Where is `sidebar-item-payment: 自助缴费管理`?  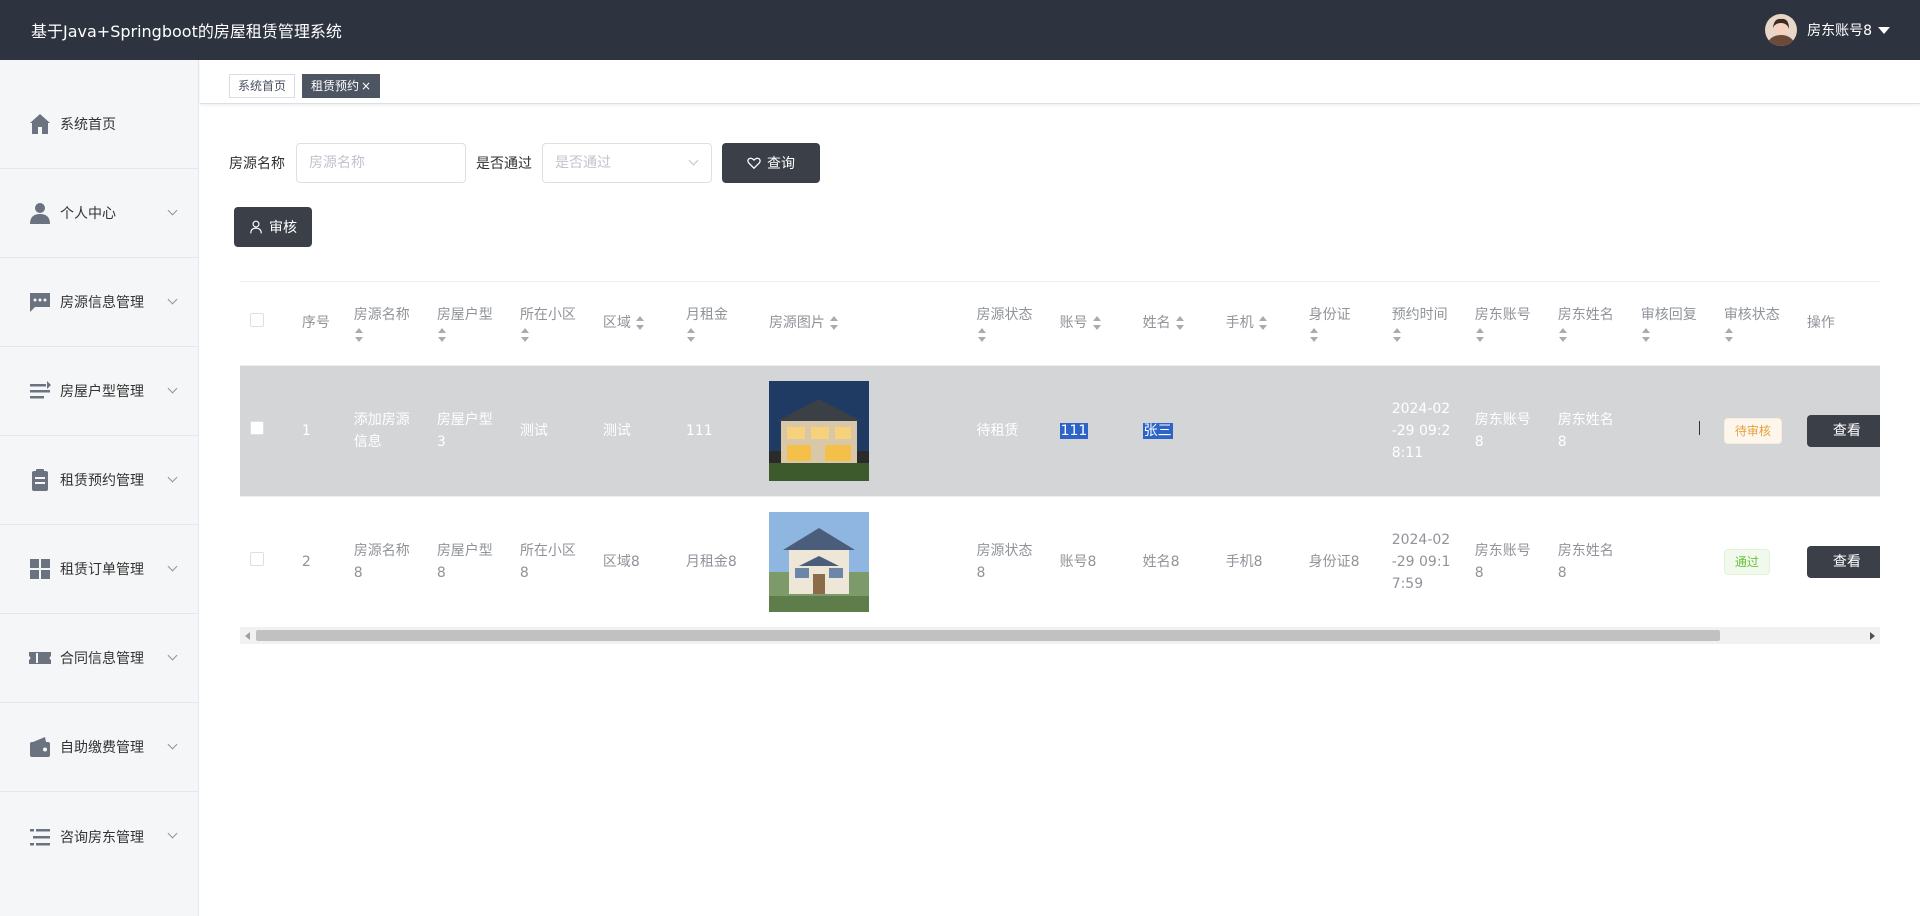 sidebar-item-payment: 自助缴费管理 is located at coordinates (99, 747).